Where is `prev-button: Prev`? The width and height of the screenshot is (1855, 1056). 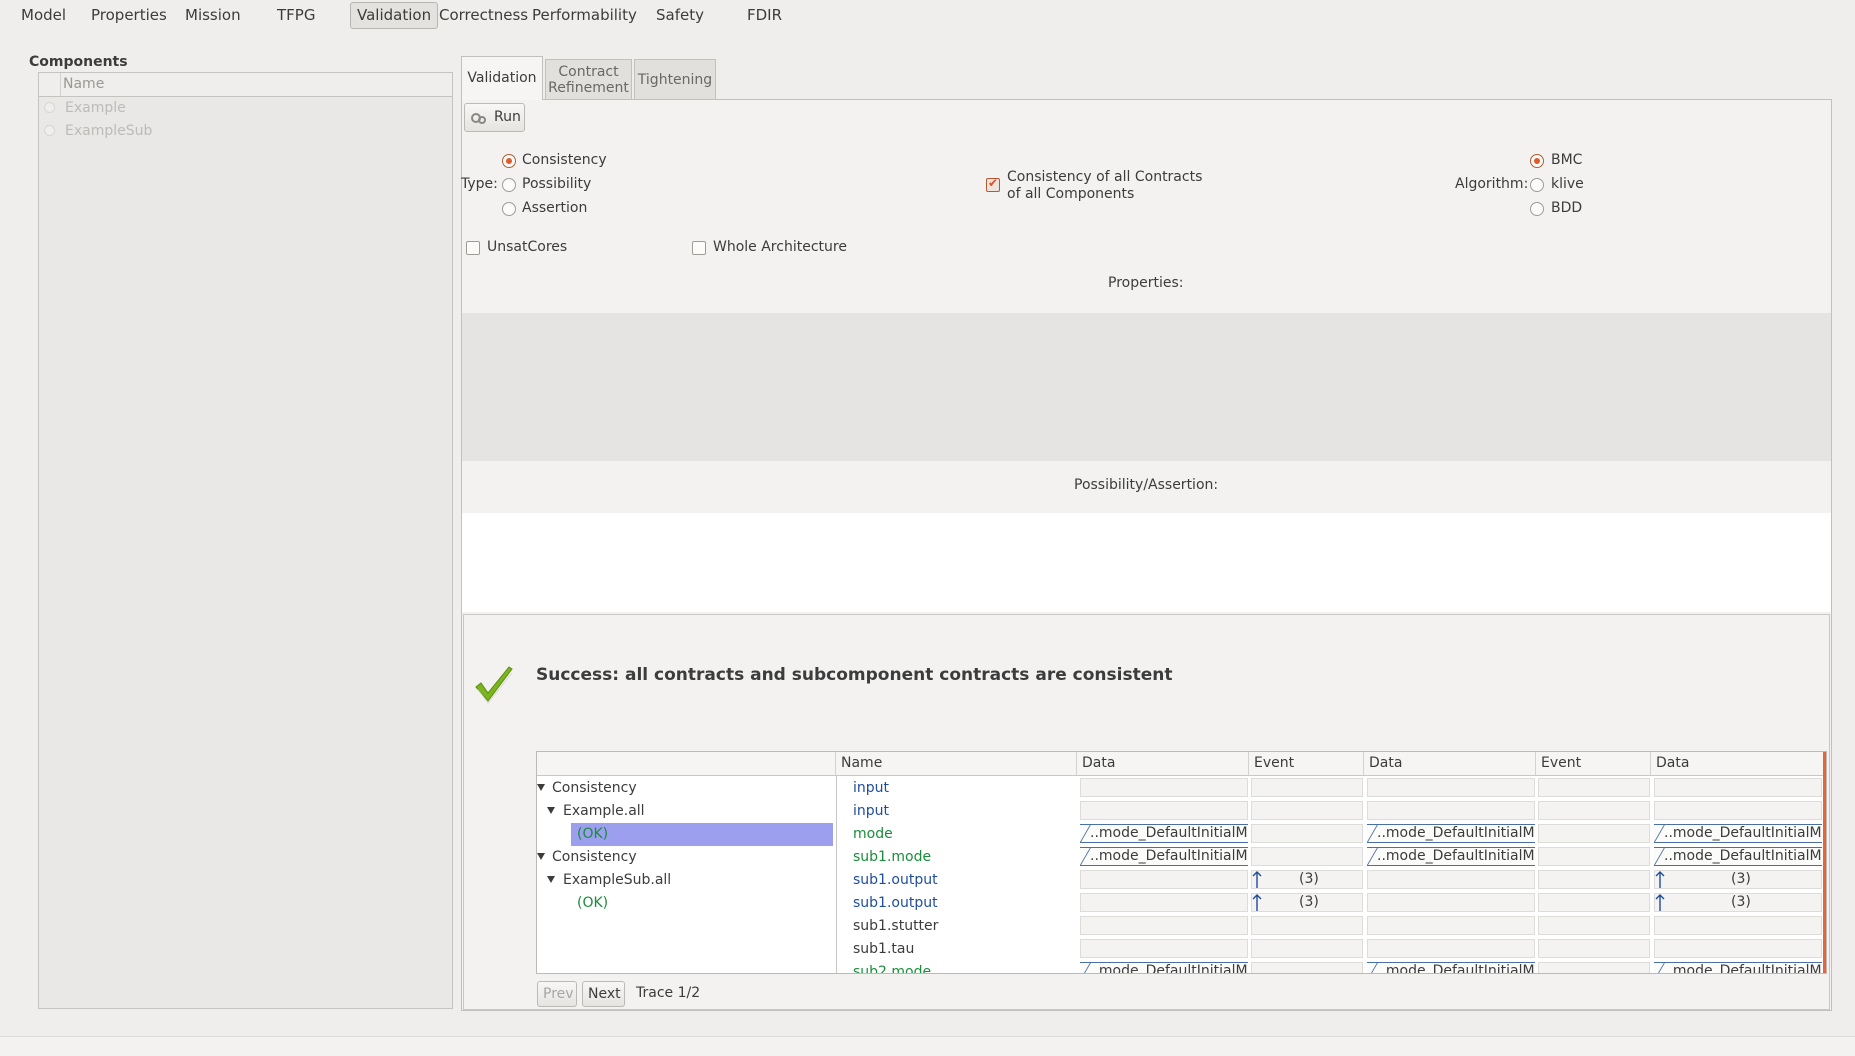 prev-button: Prev is located at coordinates (557, 994).